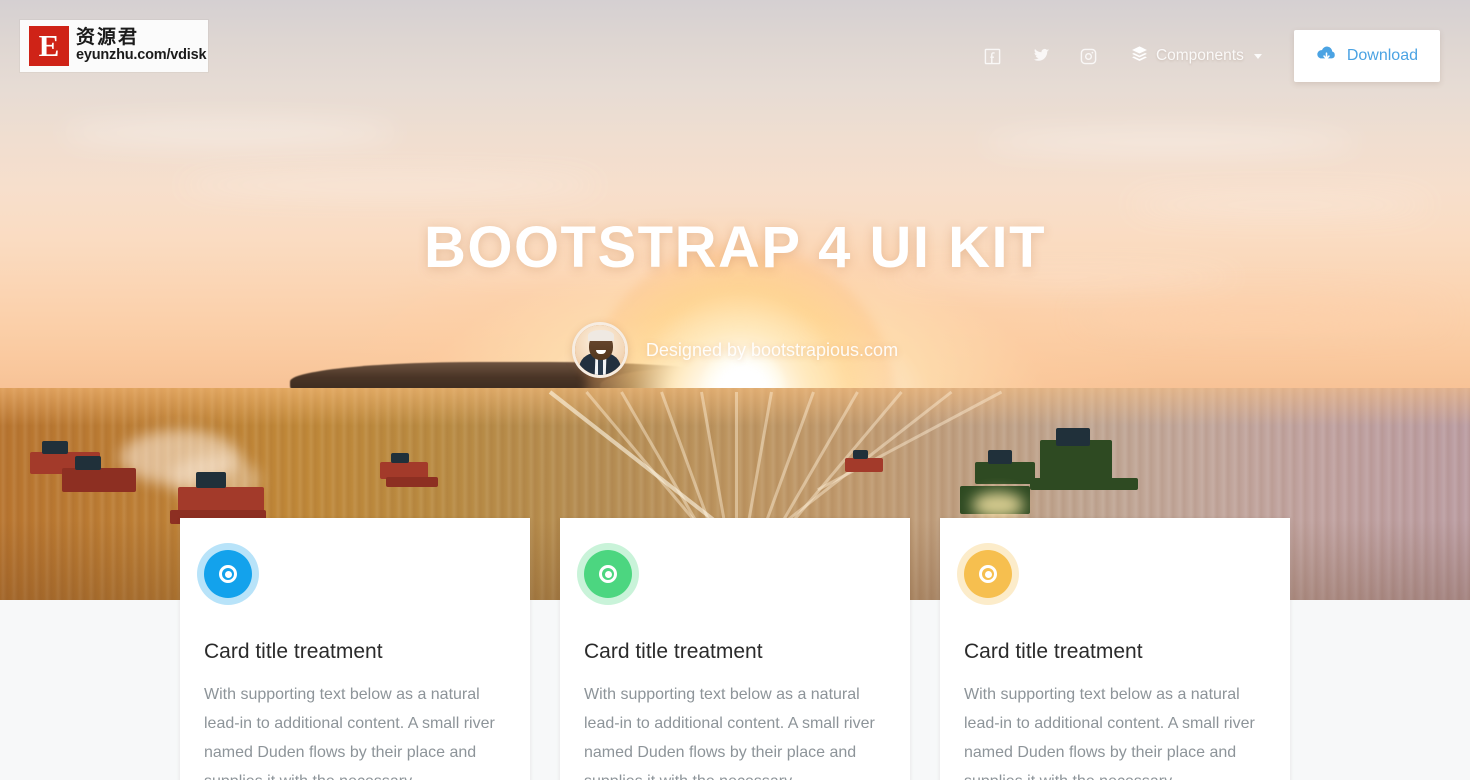 This screenshot has height=780, width=1470. I want to click on nav-item-components: Components, so click(1196, 56).